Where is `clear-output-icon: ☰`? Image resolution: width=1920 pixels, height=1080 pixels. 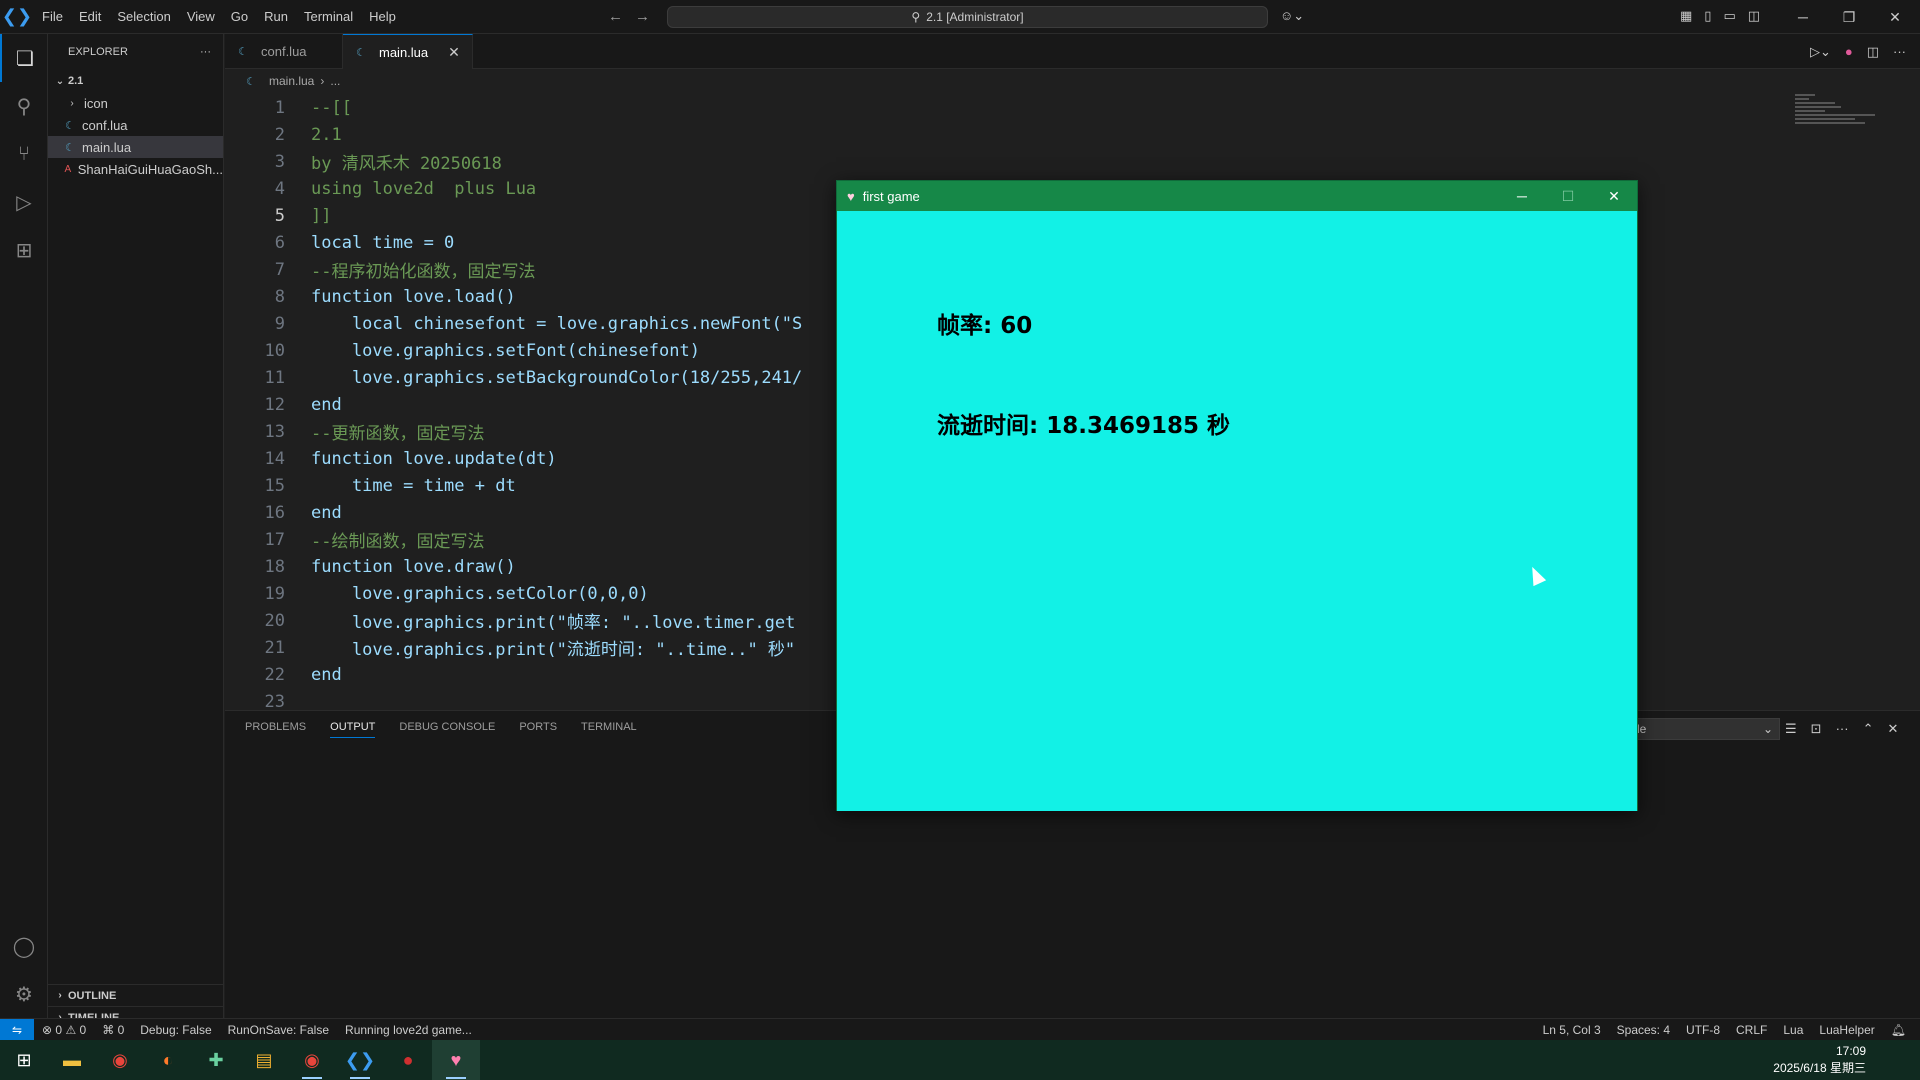
clear-output-icon: ☰ is located at coordinates (1791, 729).